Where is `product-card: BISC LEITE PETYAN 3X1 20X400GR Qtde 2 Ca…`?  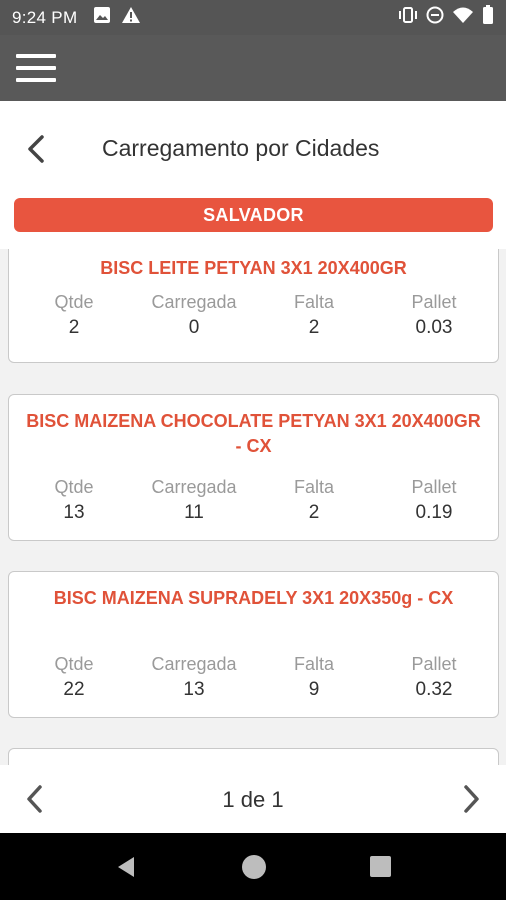
product-card: BISC LEITE PETYAN 3X1 20X400GR Qtde 2 Ca… is located at coordinates (253, 306).